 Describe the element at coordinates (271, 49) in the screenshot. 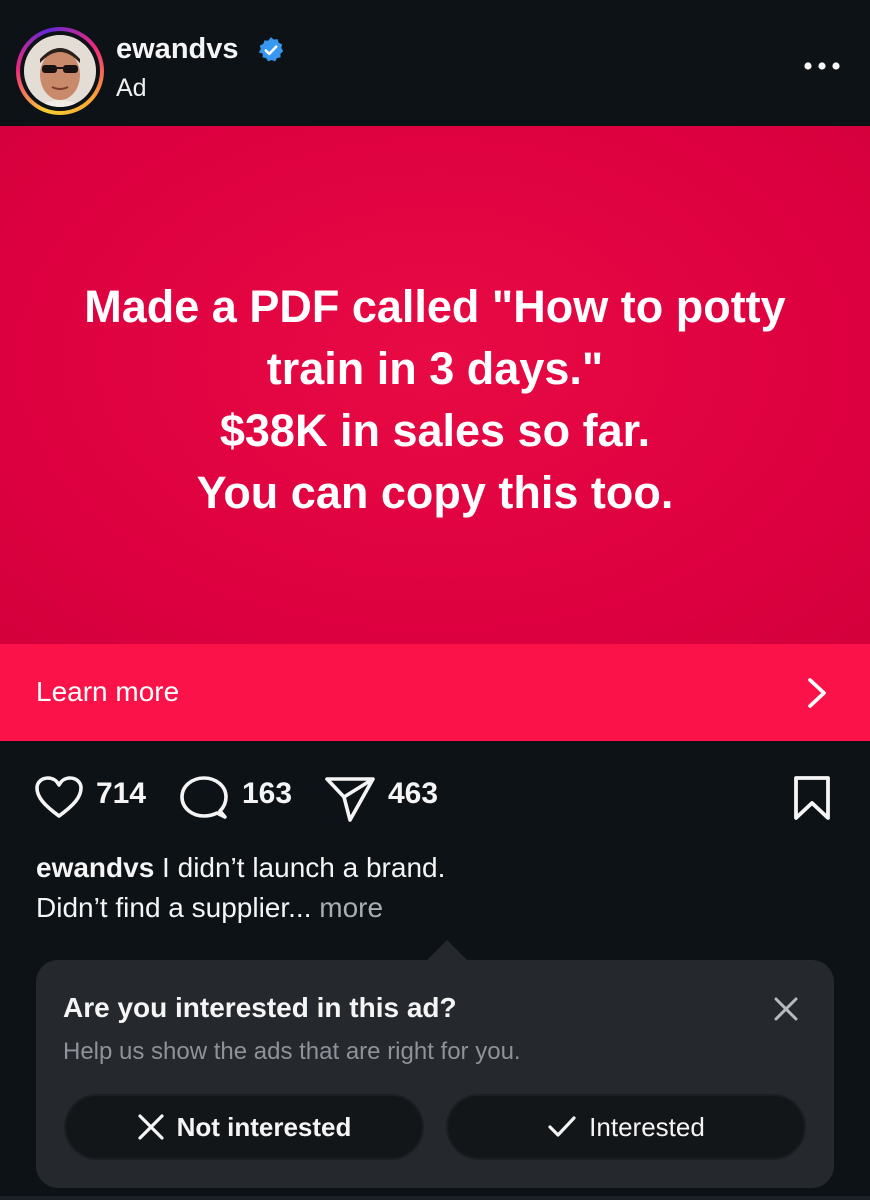

I see `verified-badge-icon` at that location.